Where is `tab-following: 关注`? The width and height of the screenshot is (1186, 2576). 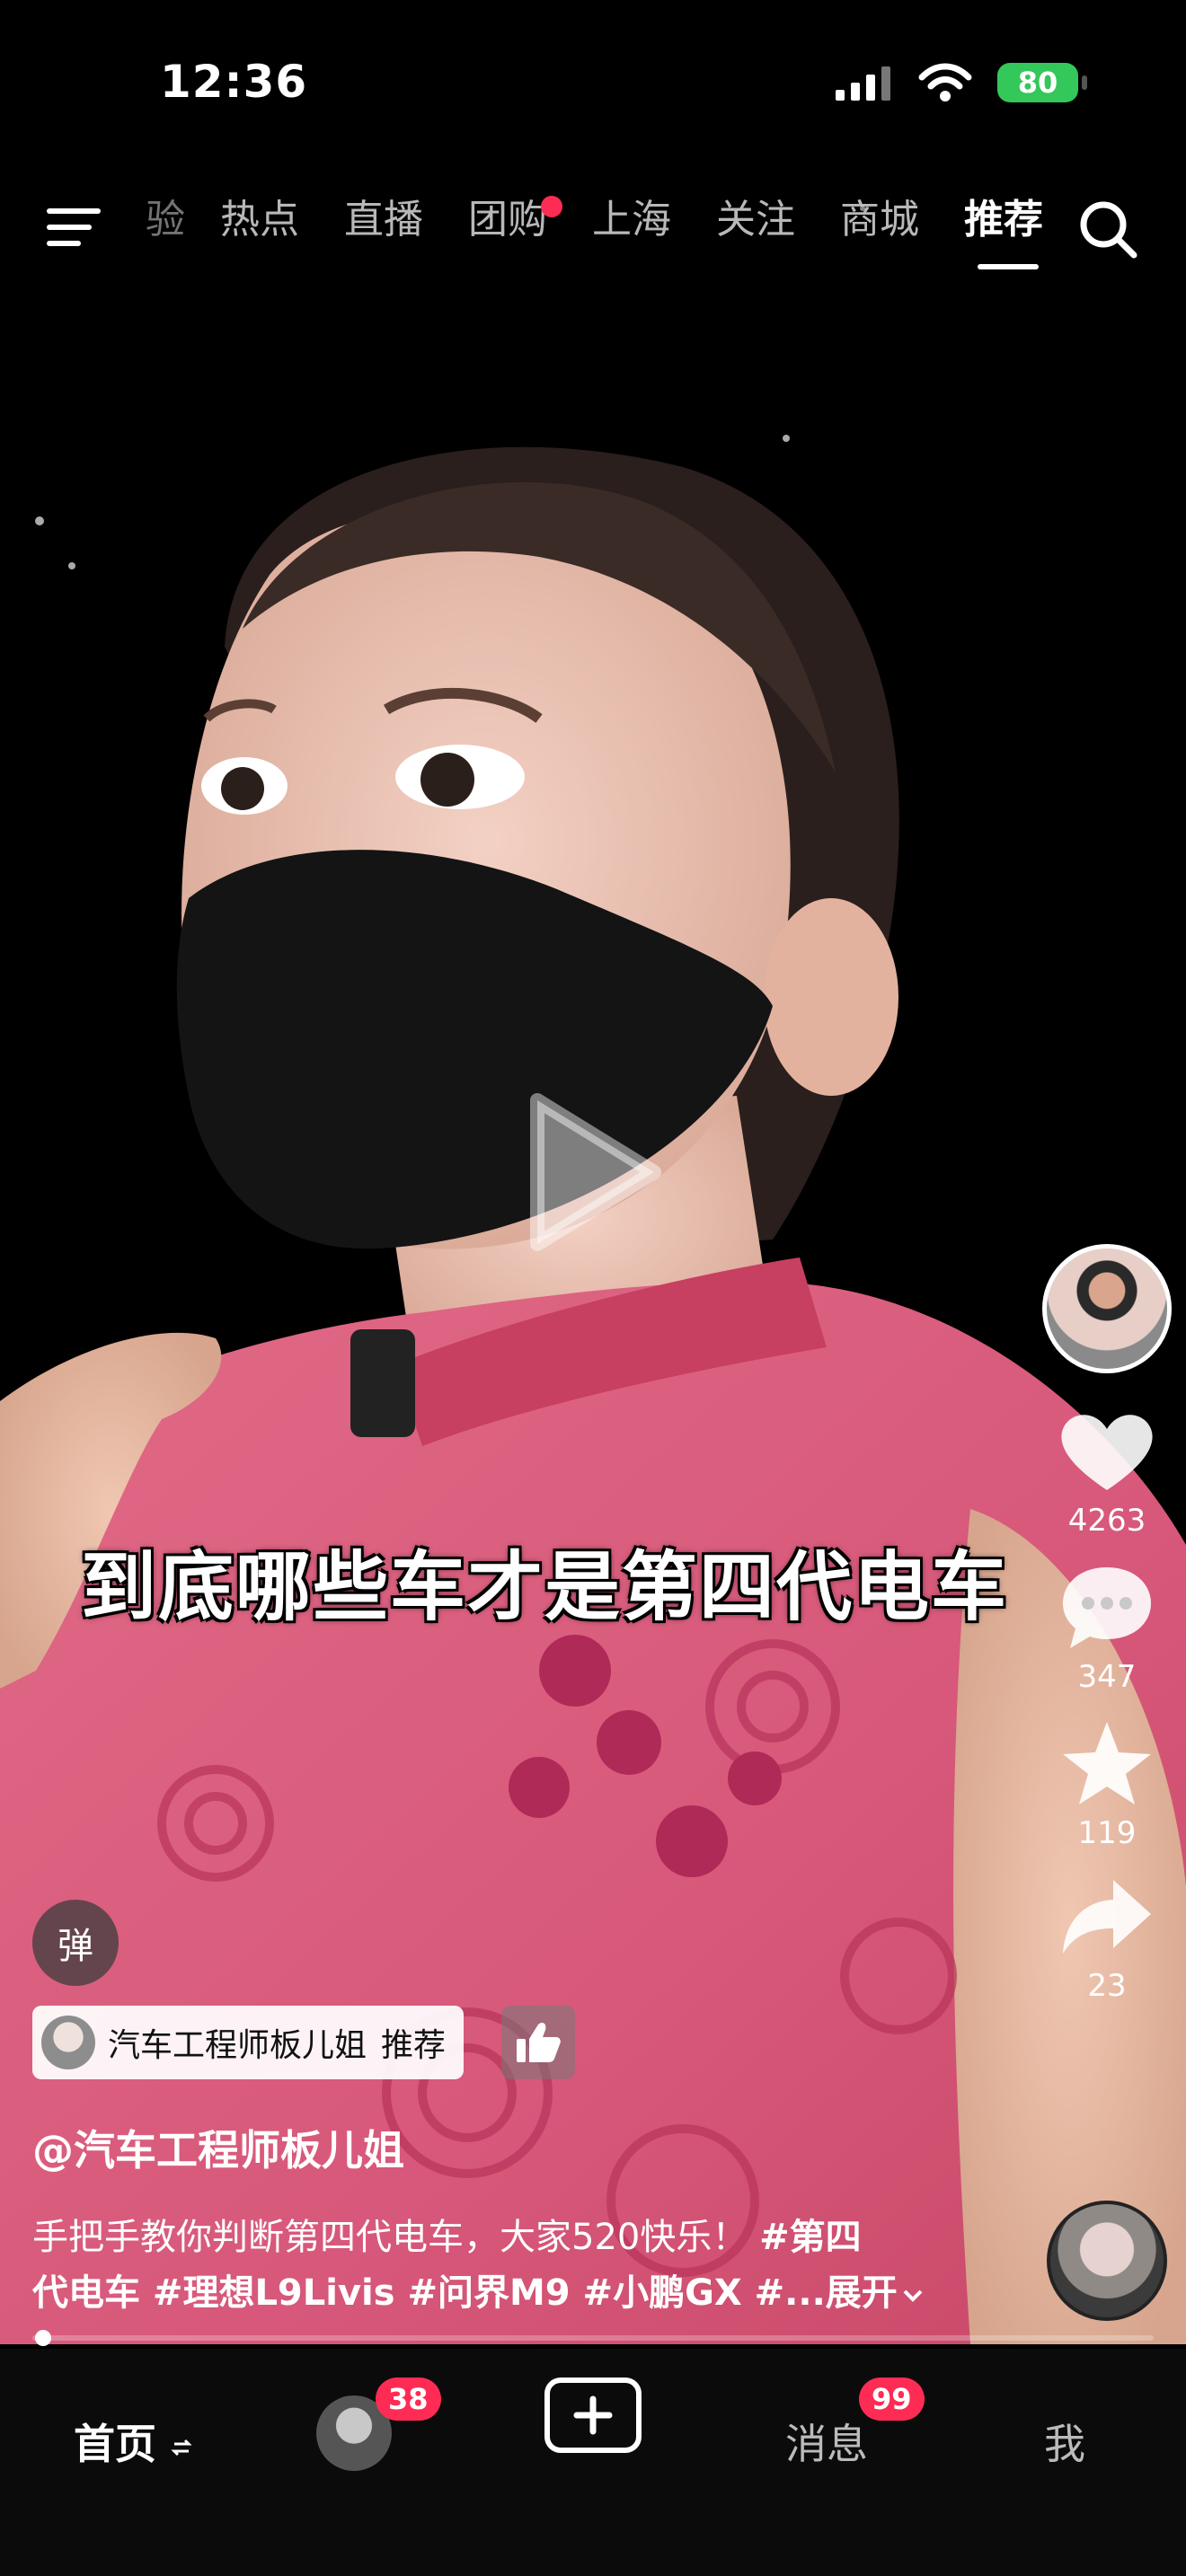 tab-following: 关注 is located at coordinates (756, 233).